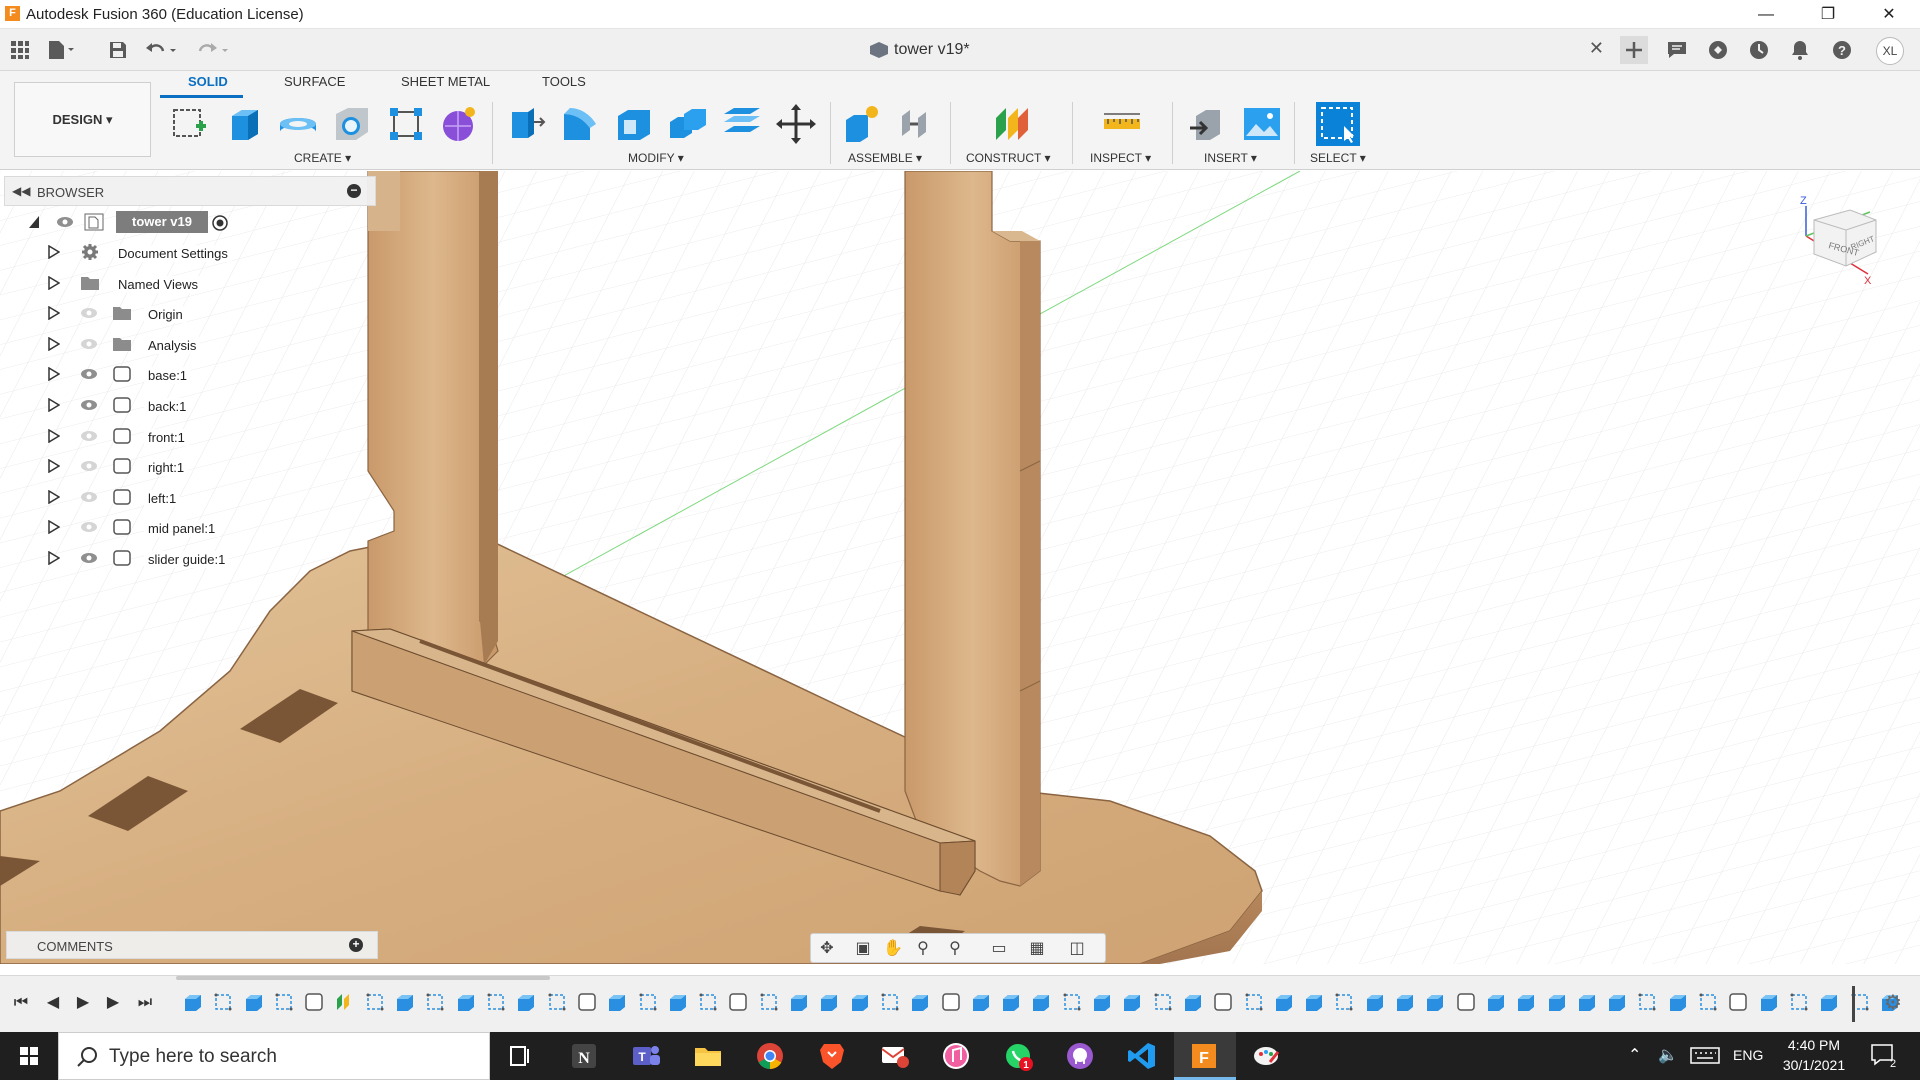 The height and width of the screenshot is (1080, 1920). Describe the element at coordinates (1890, 51) in the screenshot. I see `user-avatar: XL` at that location.